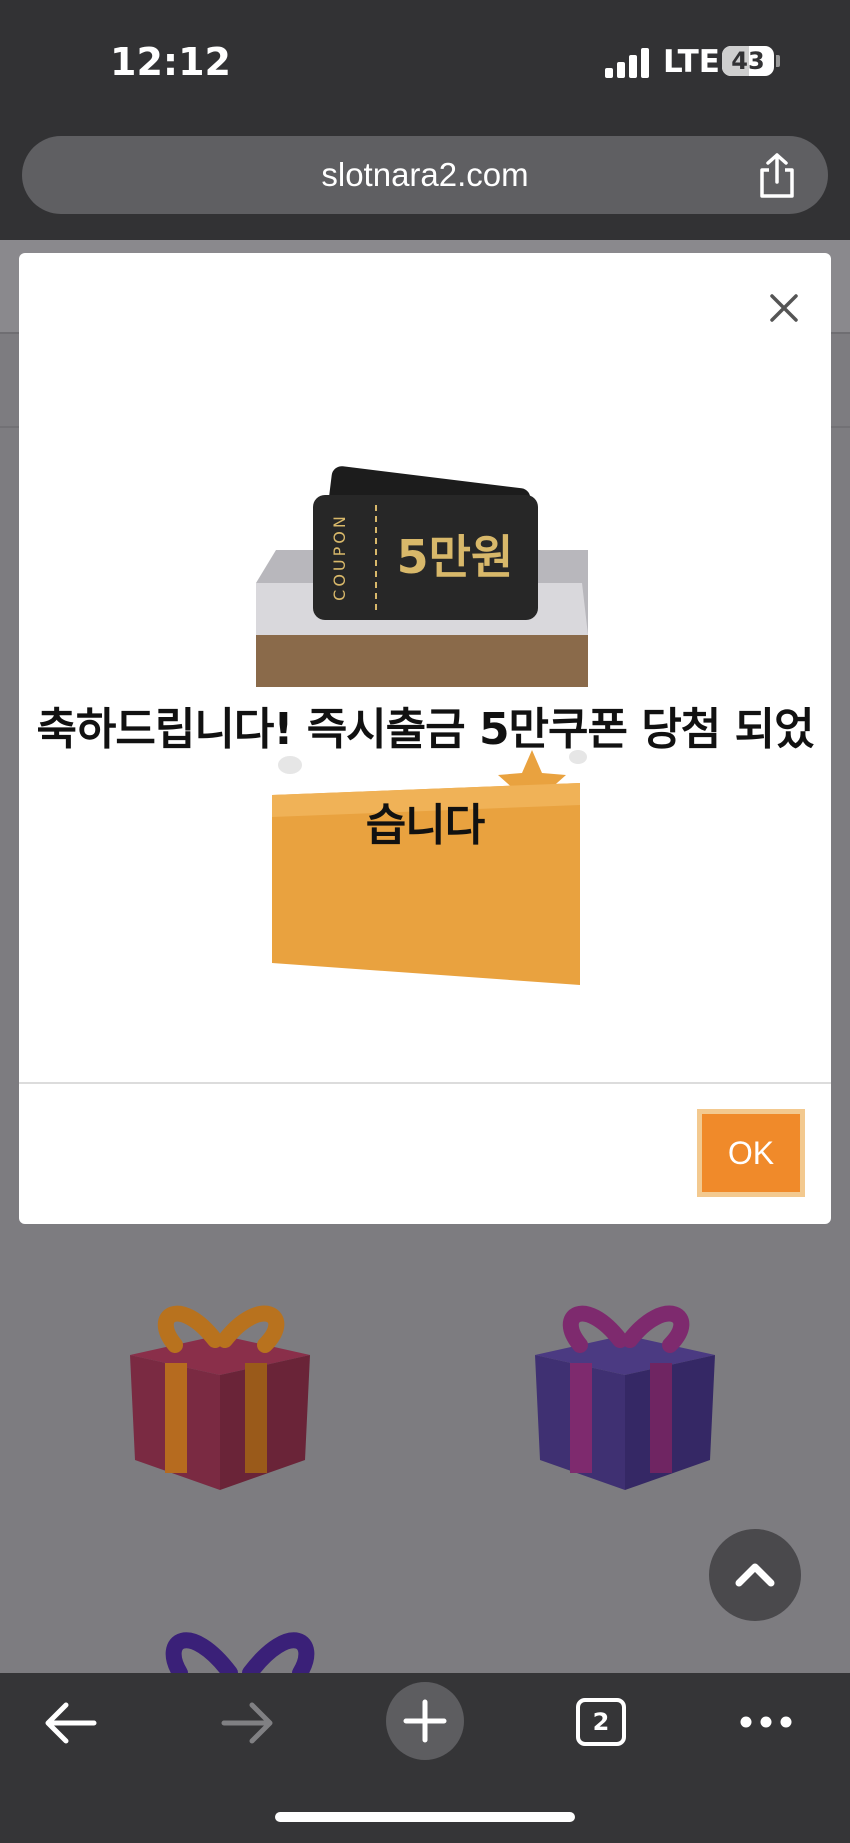 The image size is (850, 1843). I want to click on battery-icon: 43, so click(748, 61).